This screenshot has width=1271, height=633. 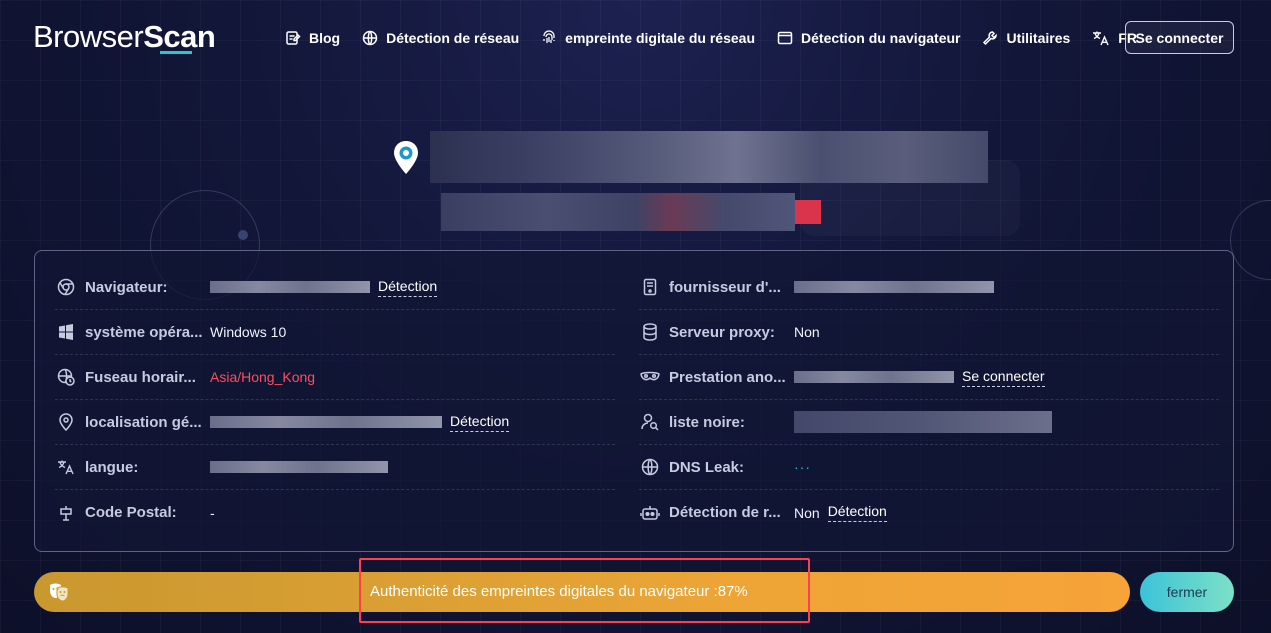 What do you see at coordinates (650, 287) in the screenshot?
I see `server-icon` at bounding box center [650, 287].